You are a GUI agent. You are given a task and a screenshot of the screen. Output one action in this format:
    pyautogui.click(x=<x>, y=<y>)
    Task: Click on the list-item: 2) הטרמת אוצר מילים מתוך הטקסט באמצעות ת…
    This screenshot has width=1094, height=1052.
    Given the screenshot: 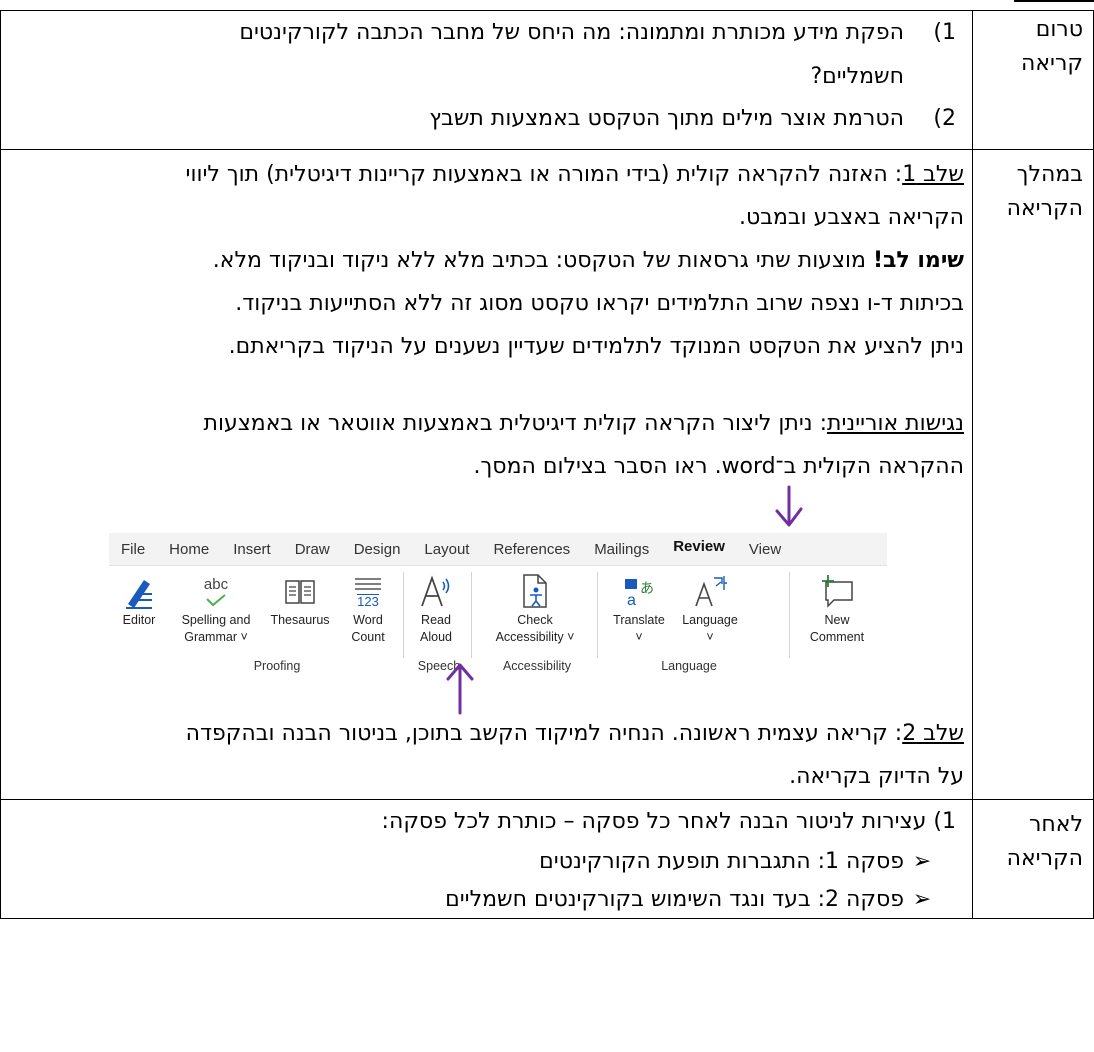 What is the action you would take?
    pyautogui.click(x=482, y=119)
    